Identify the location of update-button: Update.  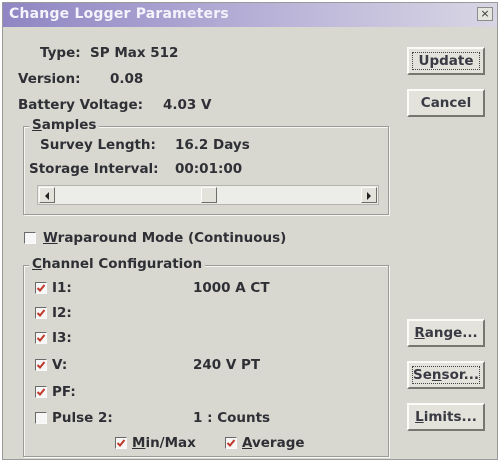
(446, 61).